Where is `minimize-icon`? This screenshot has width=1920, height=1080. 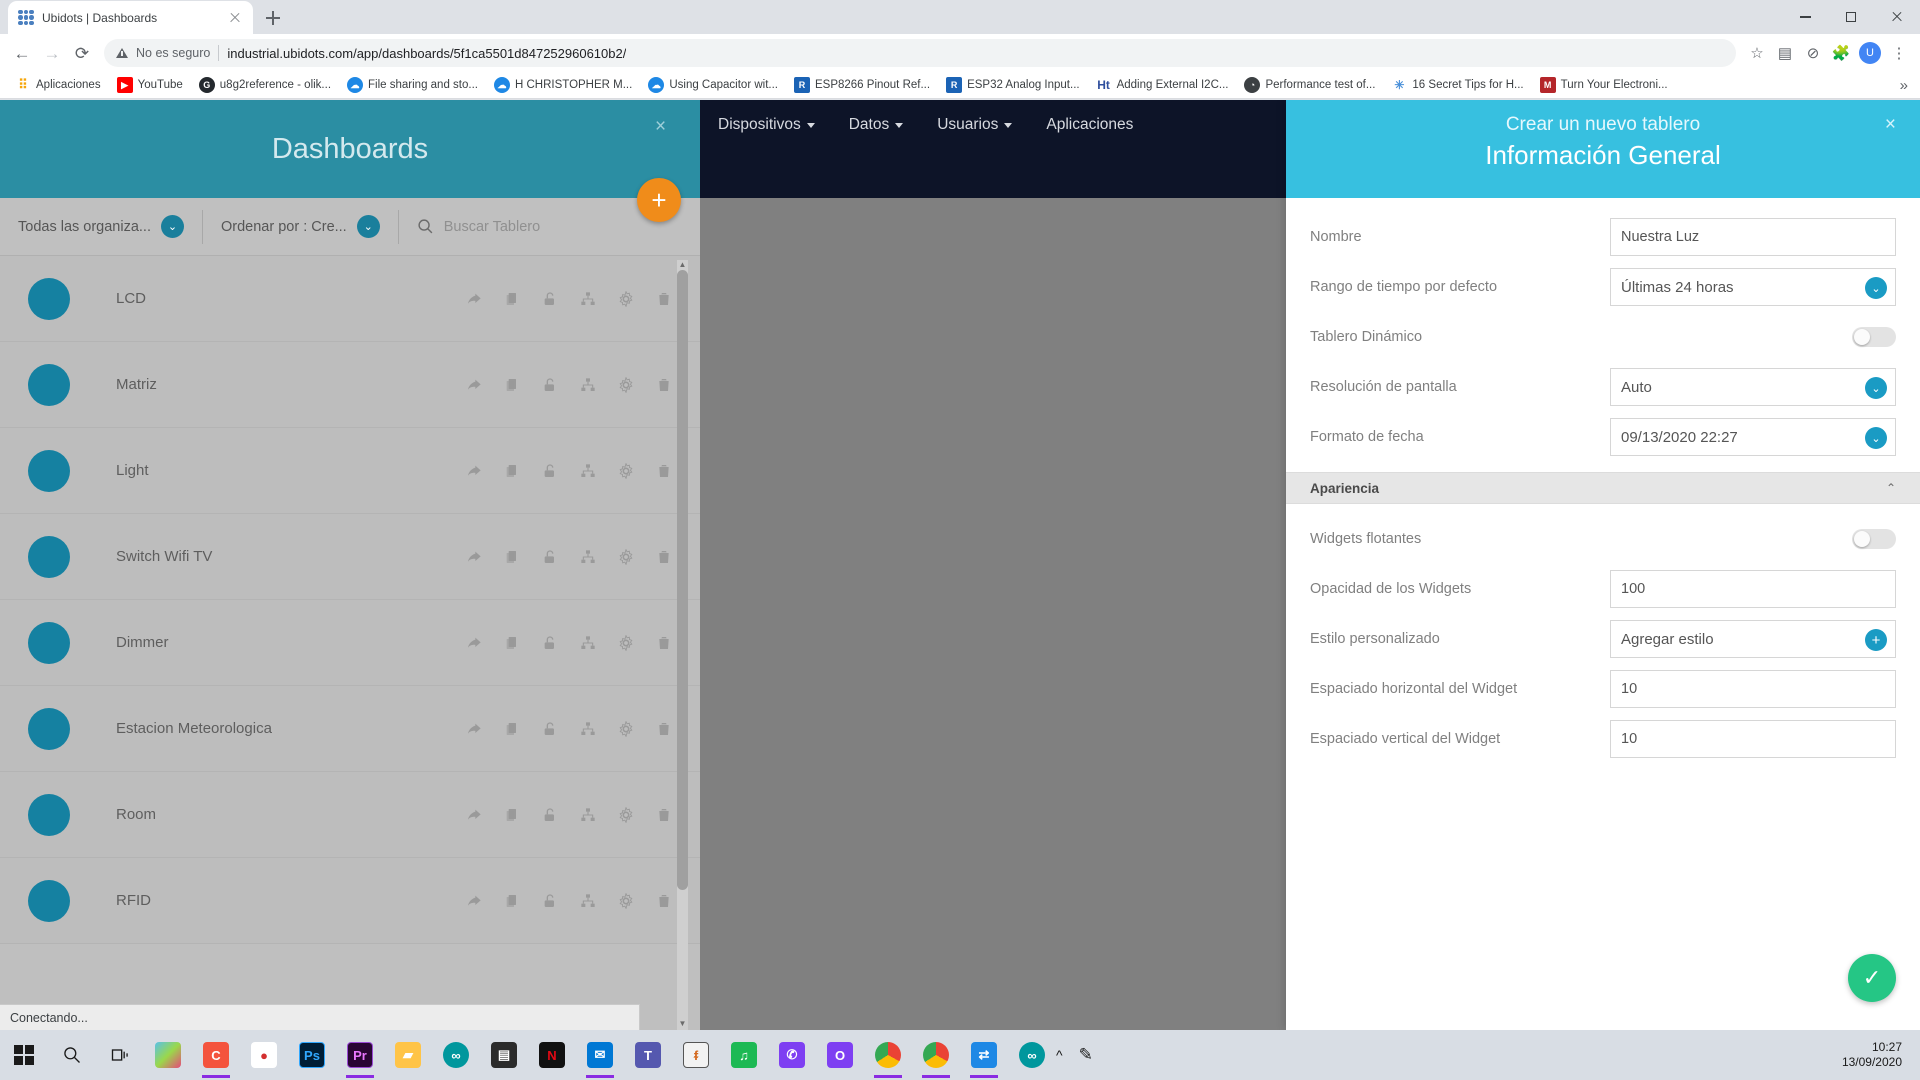
minimize-icon is located at coordinates (1805, 17).